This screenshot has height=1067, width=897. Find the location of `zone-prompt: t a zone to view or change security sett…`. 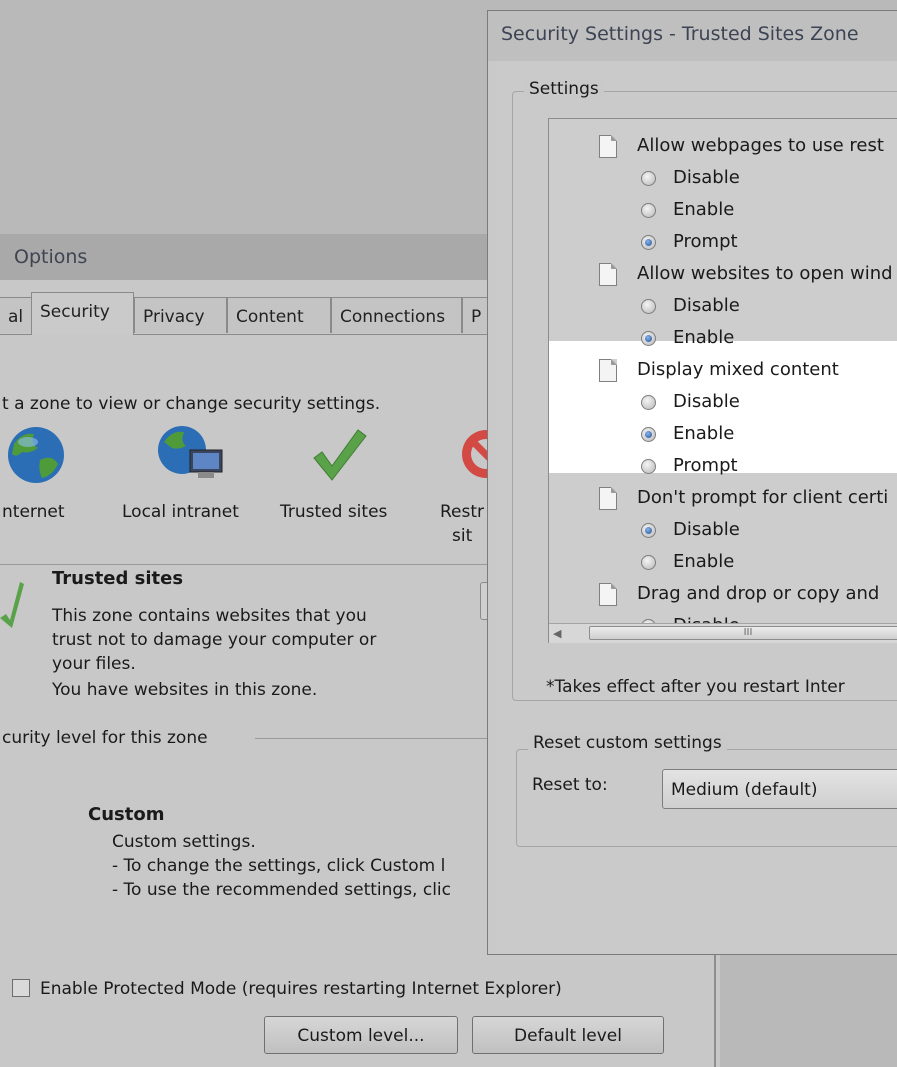

zone-prompt: t a zone to view or change security sett… is located at coordinates (191, 404).